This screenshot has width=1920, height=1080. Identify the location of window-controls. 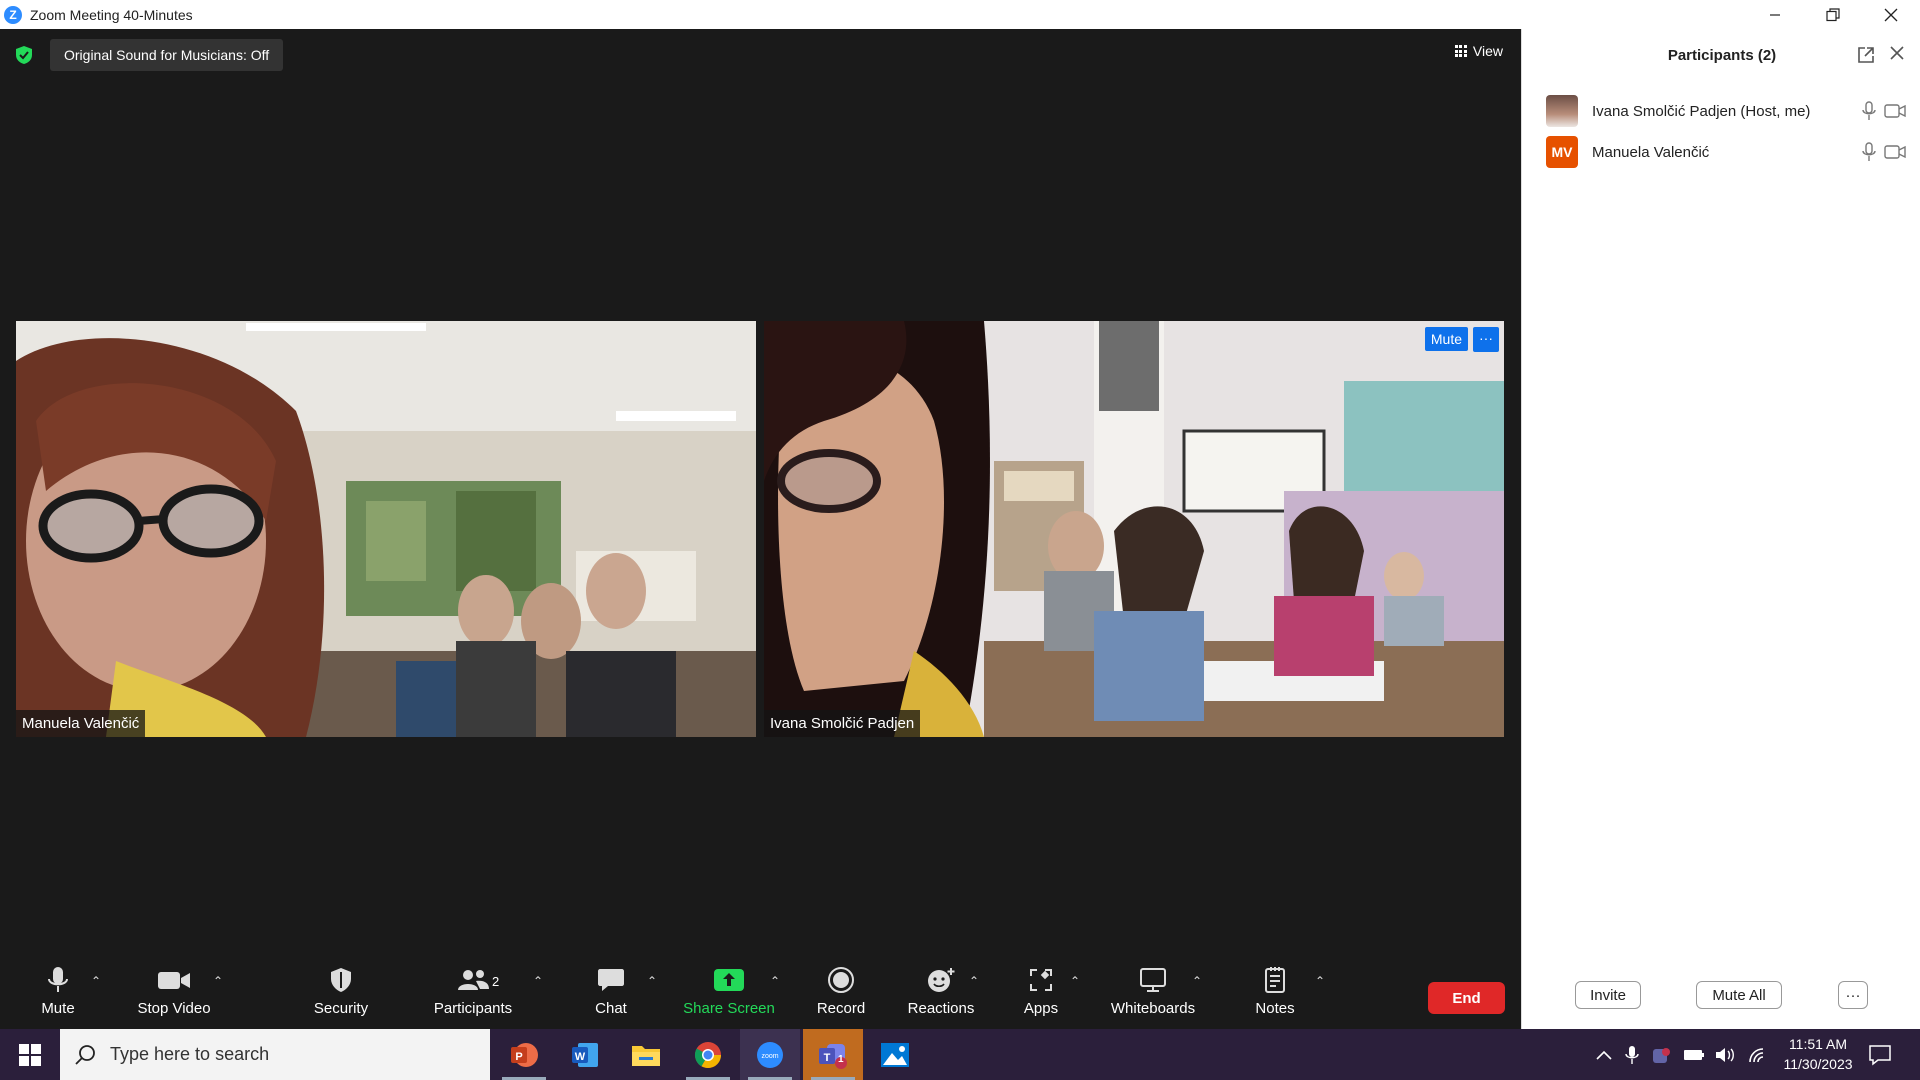
(1833, 14).